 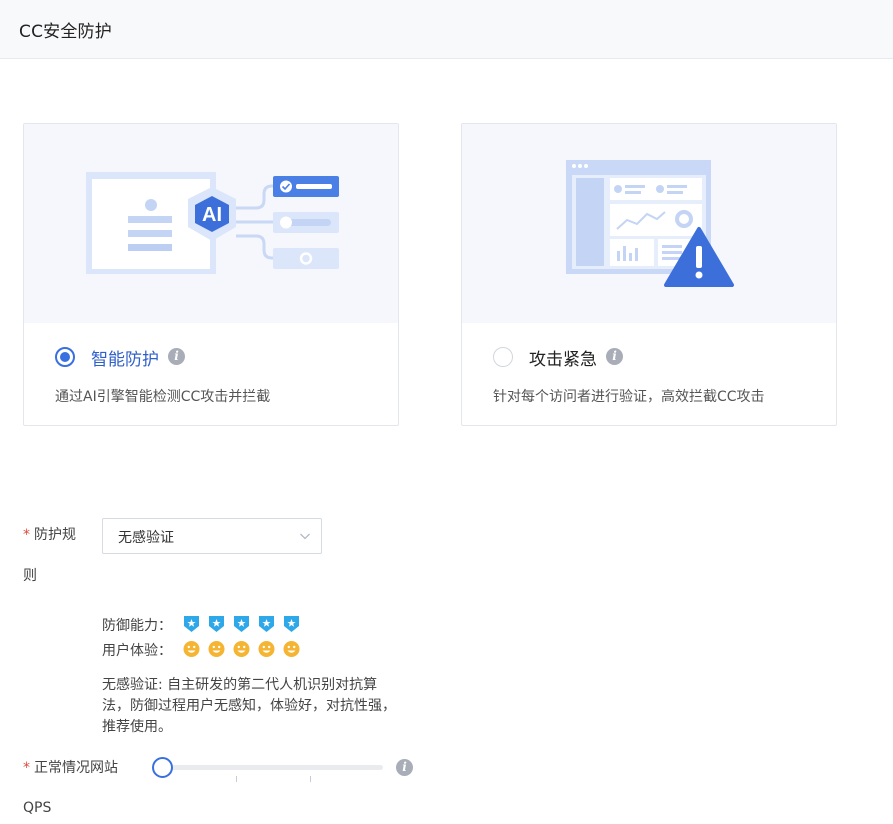 I want to click on emergency-mode-title: 攻击紧急, so click(x=563, y=360).